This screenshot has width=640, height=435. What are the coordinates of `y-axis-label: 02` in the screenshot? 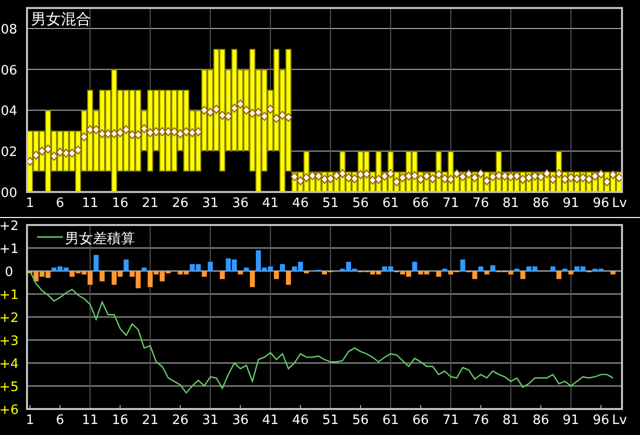 It's located at (9, 152).